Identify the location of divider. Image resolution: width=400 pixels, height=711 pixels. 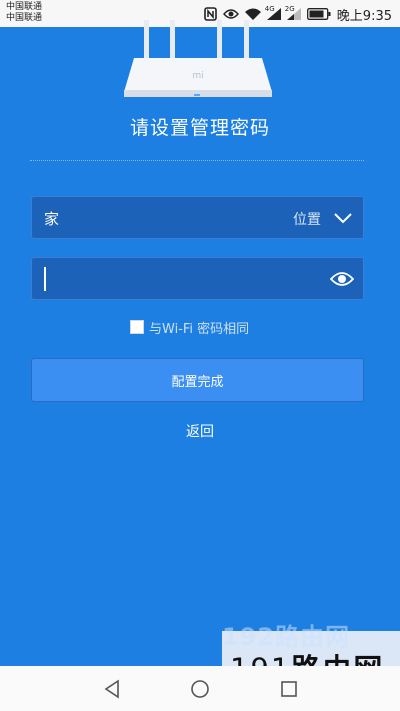
(197, 160).